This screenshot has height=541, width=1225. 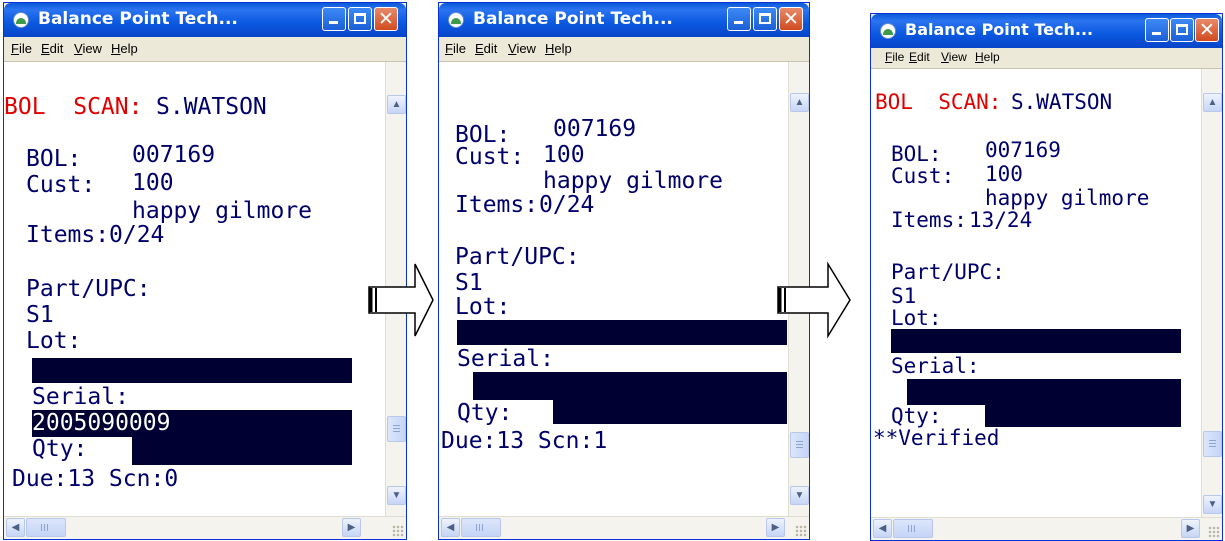 I want to click on items-count: 0/24, so click(x=137, y=235).